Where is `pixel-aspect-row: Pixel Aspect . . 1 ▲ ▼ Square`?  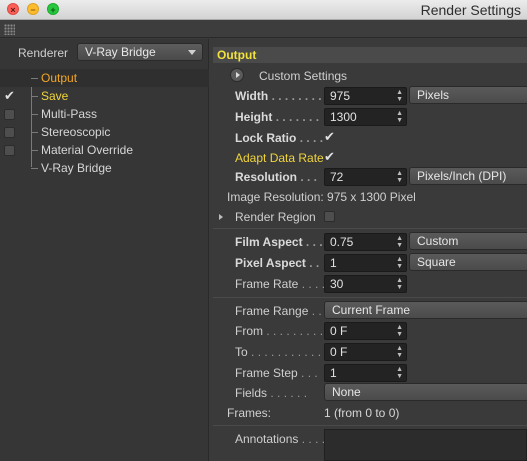 pixel-aspect-row: Pixel Aspect . . 1 ▲ ▼ Square is located at coordinates (370, 263).